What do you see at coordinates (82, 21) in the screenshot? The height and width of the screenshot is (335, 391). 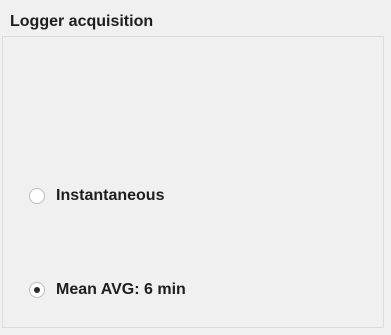 I see `group-title: Logger acquisition` at bounding box center [82, 21].